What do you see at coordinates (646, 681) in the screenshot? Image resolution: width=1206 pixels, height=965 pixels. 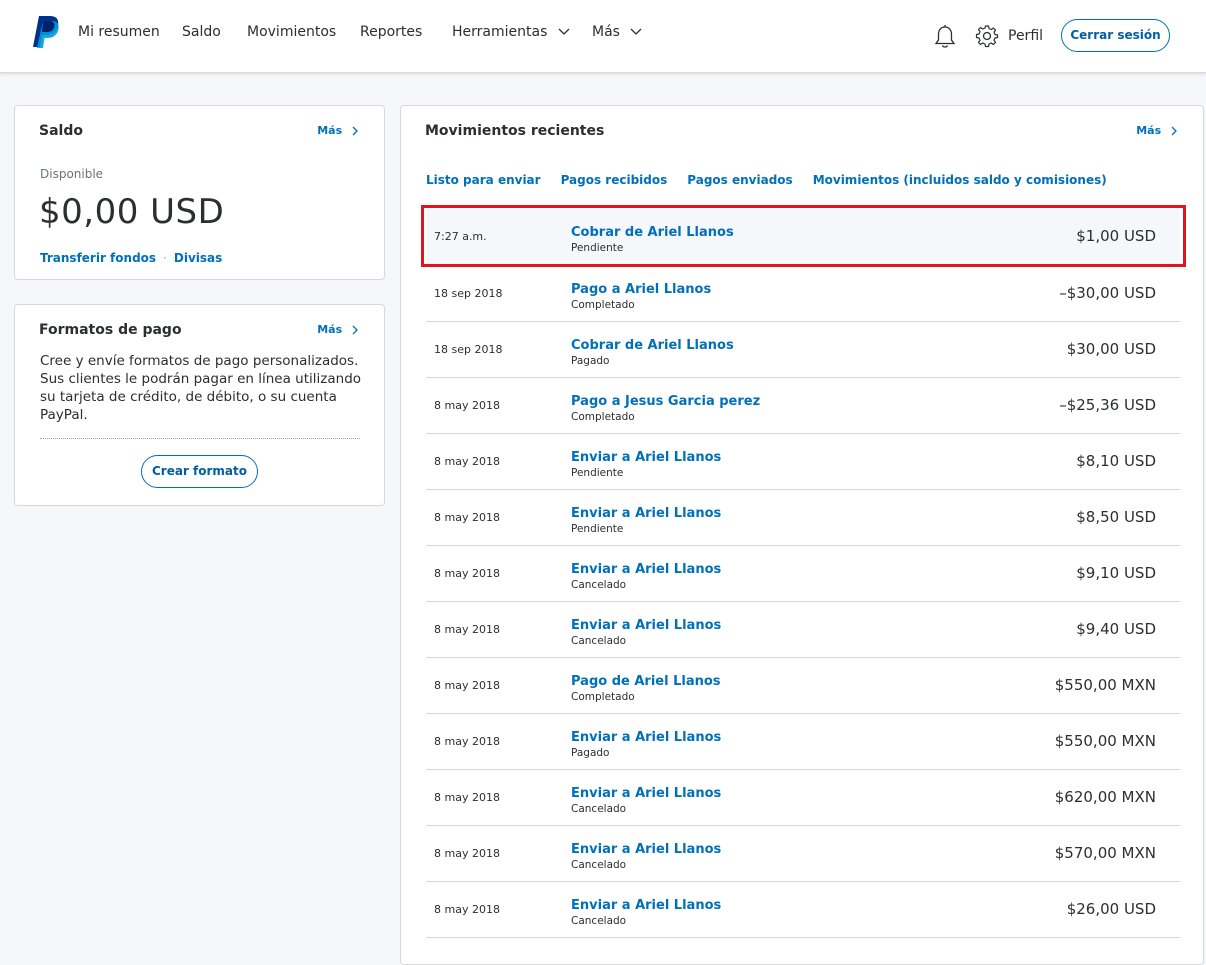 I see `transaction-name: Pago de Ariel Llanos` at bounding box center [646, 681].